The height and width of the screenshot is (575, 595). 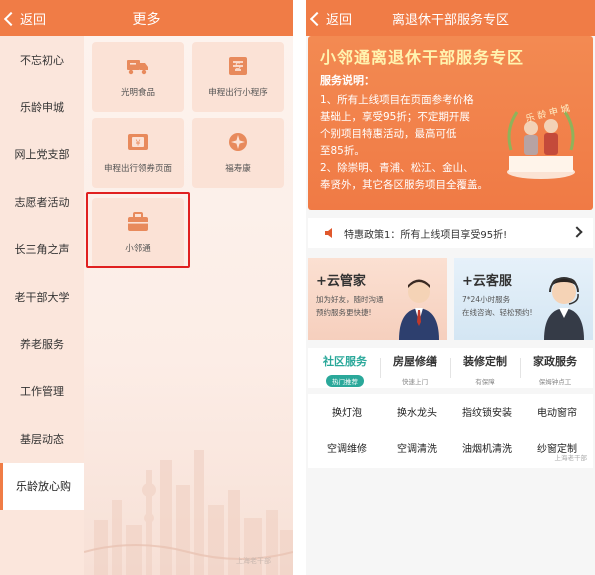 I want to click on banner-heading: 服务说明：, so click(x=347, y=80).